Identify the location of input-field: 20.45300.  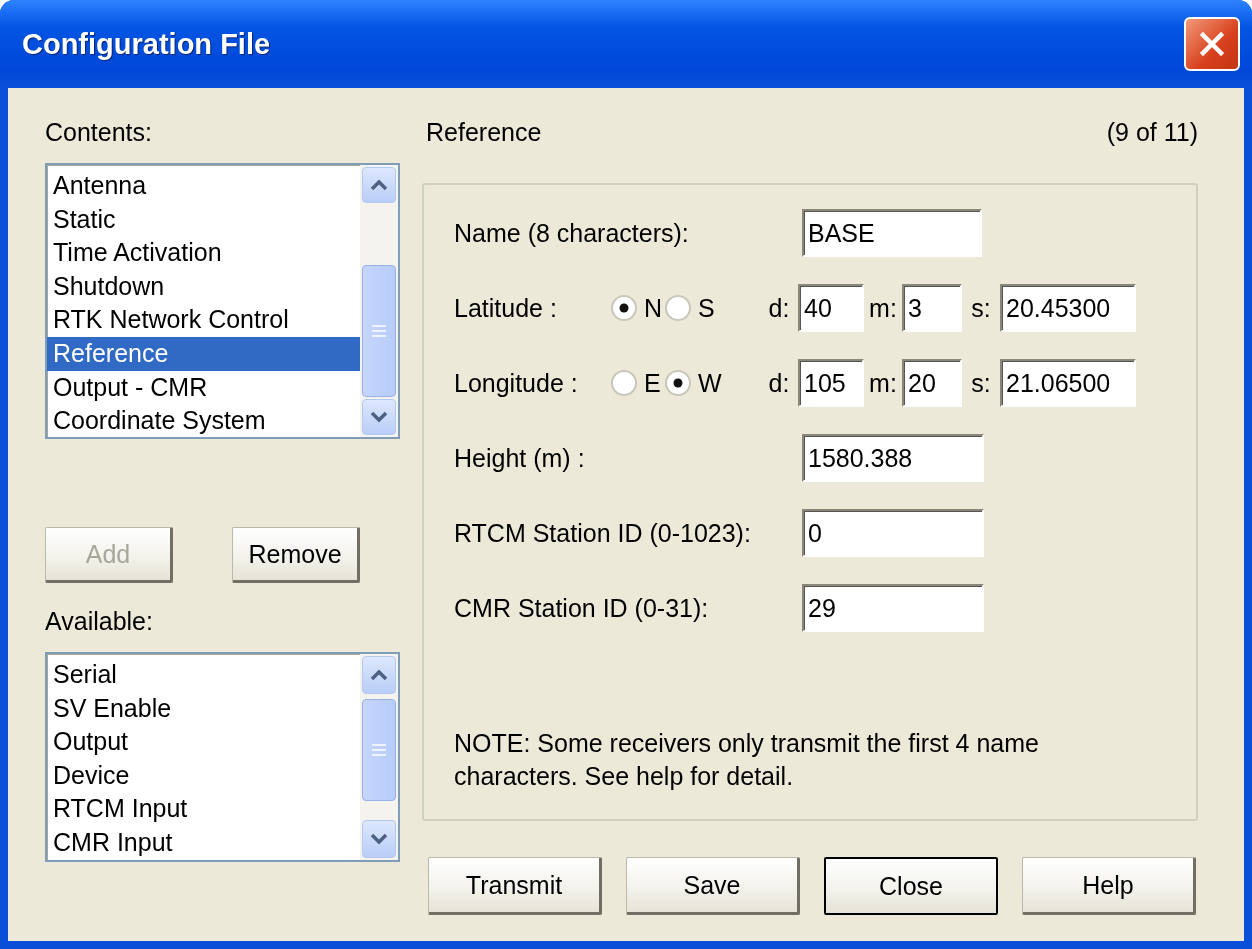
(1068, 308).